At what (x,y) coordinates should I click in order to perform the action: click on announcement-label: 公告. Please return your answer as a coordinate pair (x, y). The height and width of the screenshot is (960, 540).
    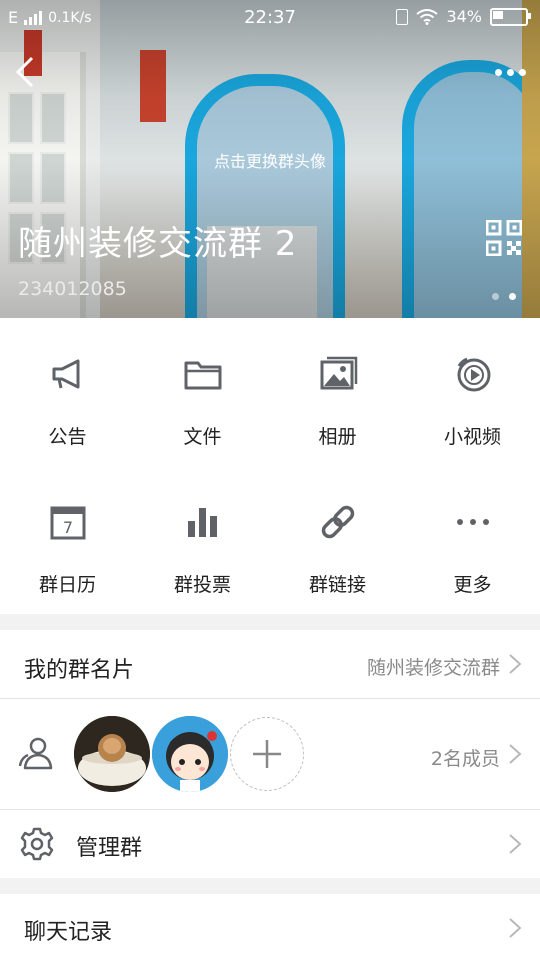
    Looking at the image, I should click on (67, 437).